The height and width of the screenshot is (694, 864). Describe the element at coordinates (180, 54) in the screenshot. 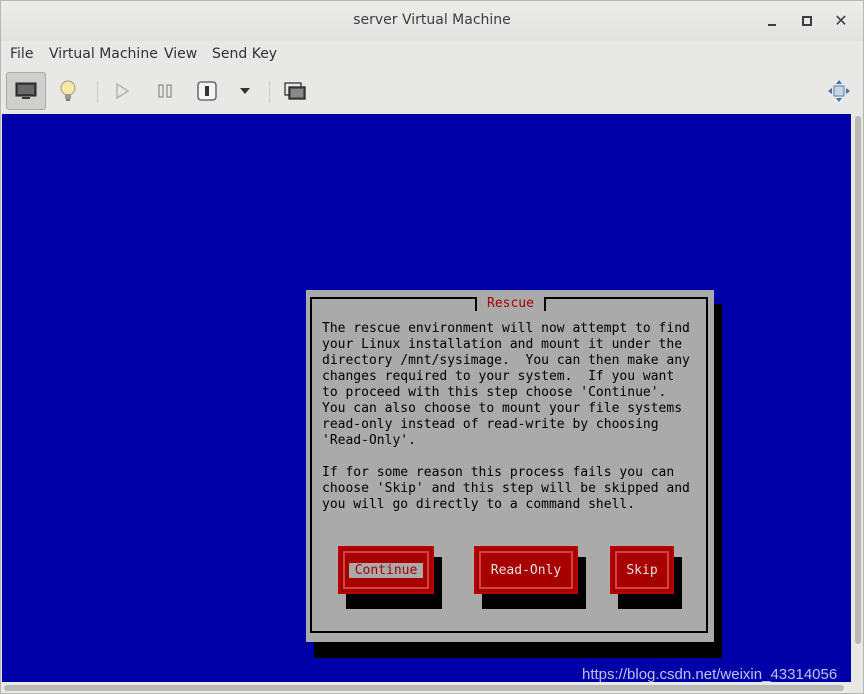

I see `menu-view: View` at that location.